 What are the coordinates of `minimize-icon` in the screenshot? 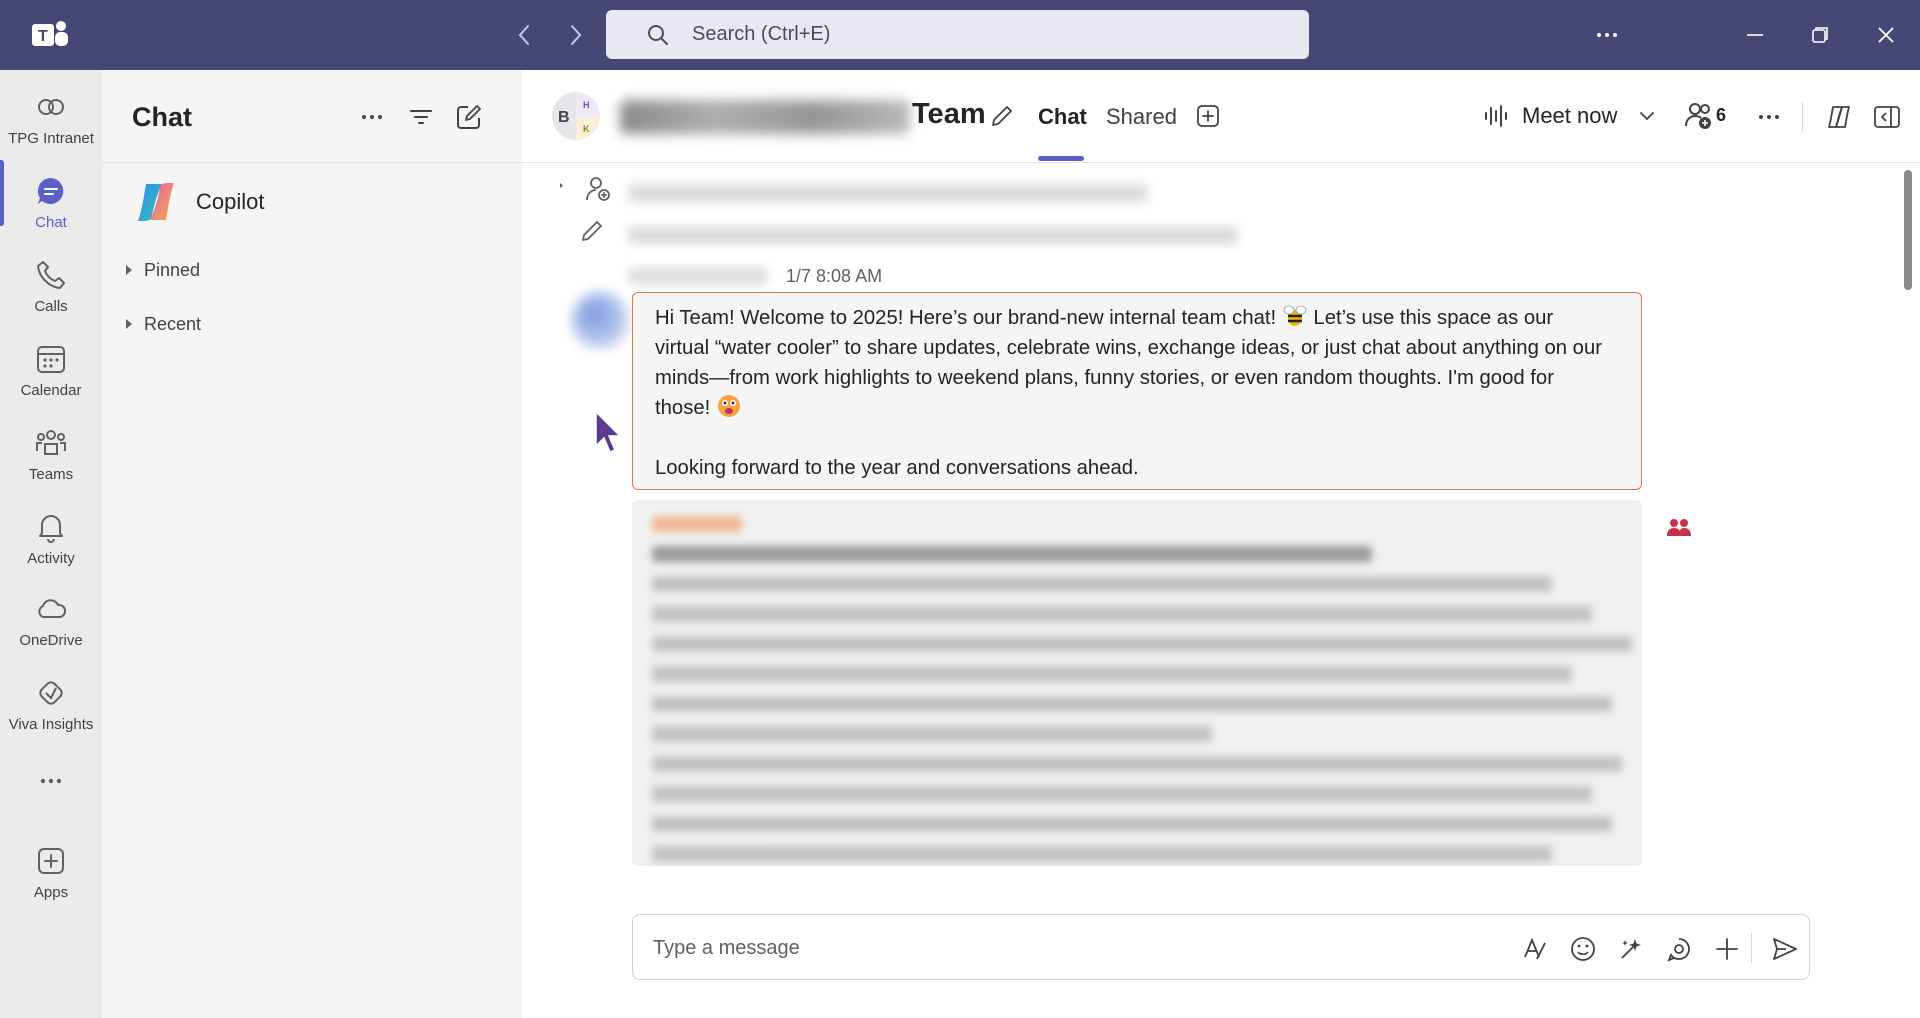 It's located at (1755, 35).